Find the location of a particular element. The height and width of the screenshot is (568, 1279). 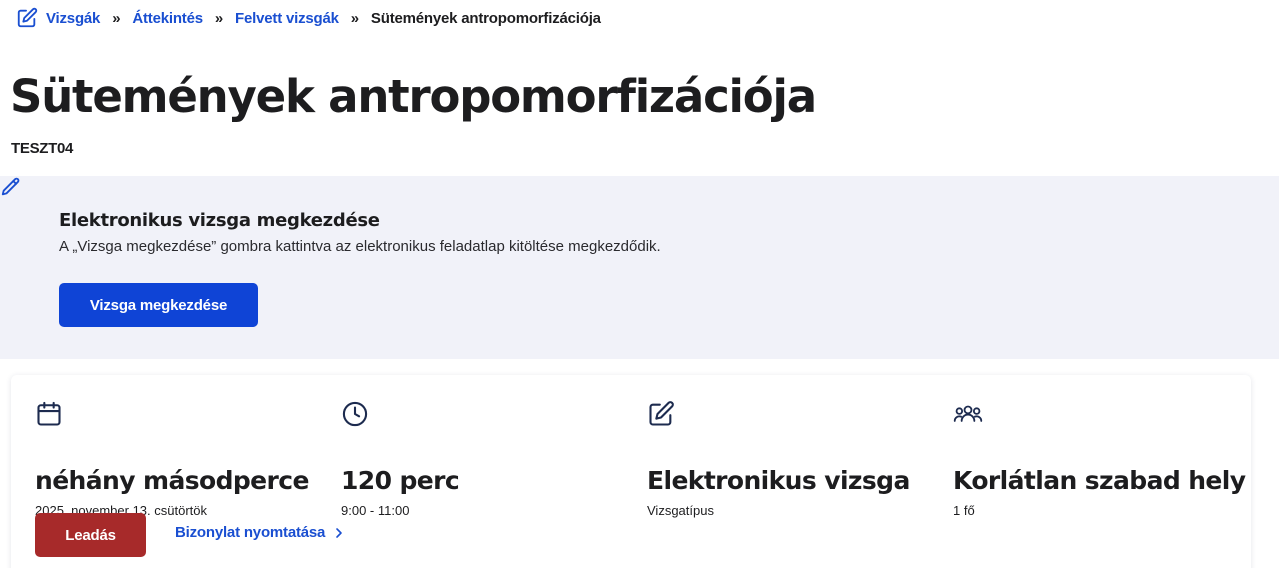

exam-edit-icon is located at coordinates (27, 18).